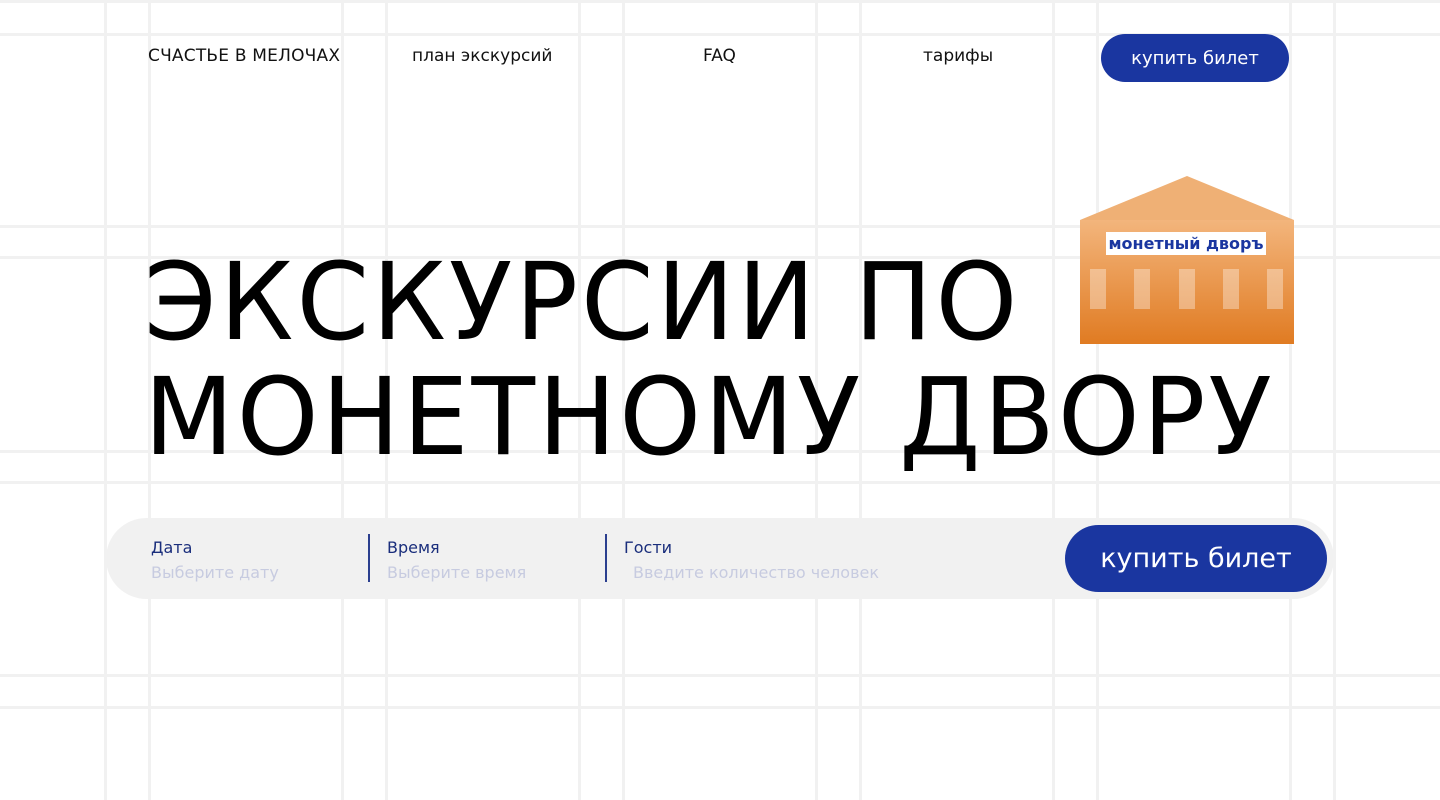  Describe the element at coordinates (648, 547) in the screenshot. I see `guests-label: Гости` at that location.